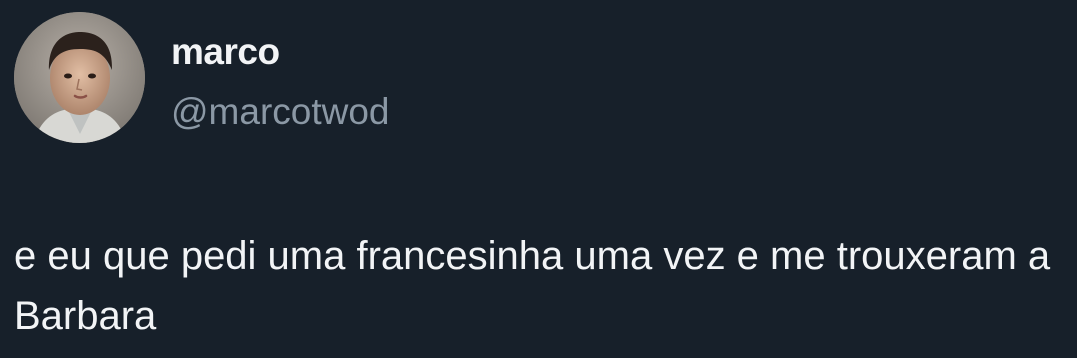 This screenshot has width=1077, height=358. Describe the element at coordinates (280, 112) in the screenshot. I see `author-handle: @marcotwod` at that location.